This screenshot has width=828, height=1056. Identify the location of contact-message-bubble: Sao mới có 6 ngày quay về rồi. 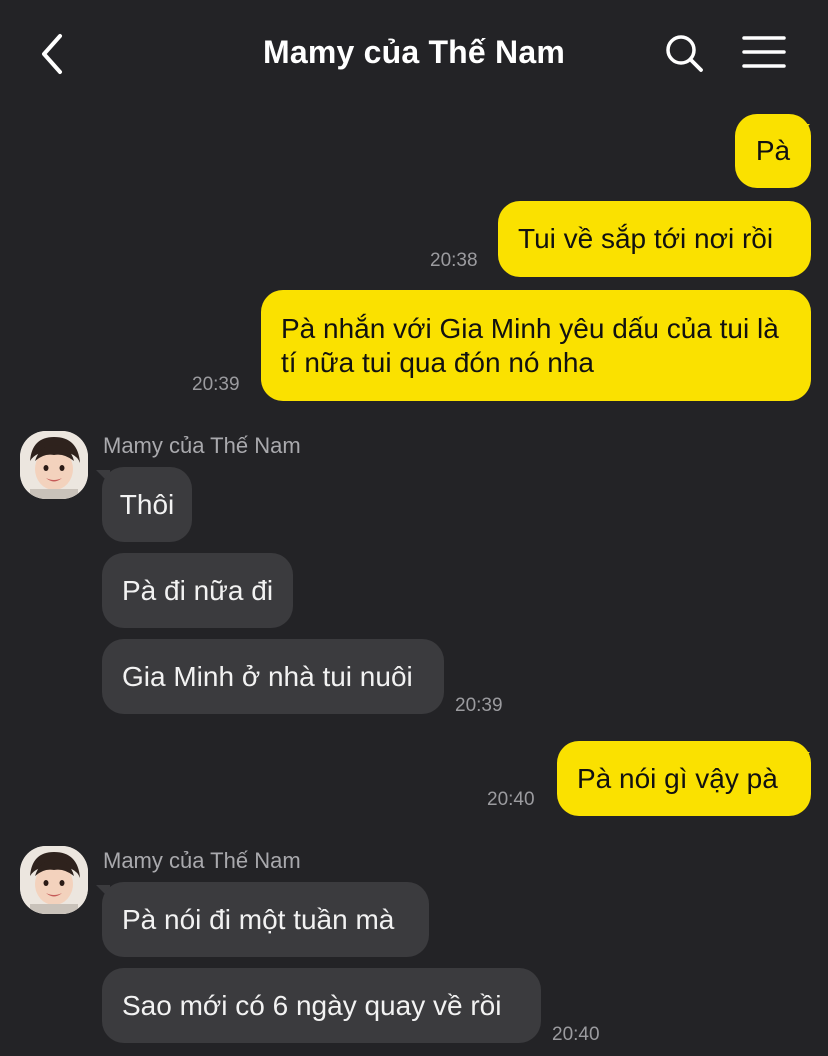
(321, 1005).